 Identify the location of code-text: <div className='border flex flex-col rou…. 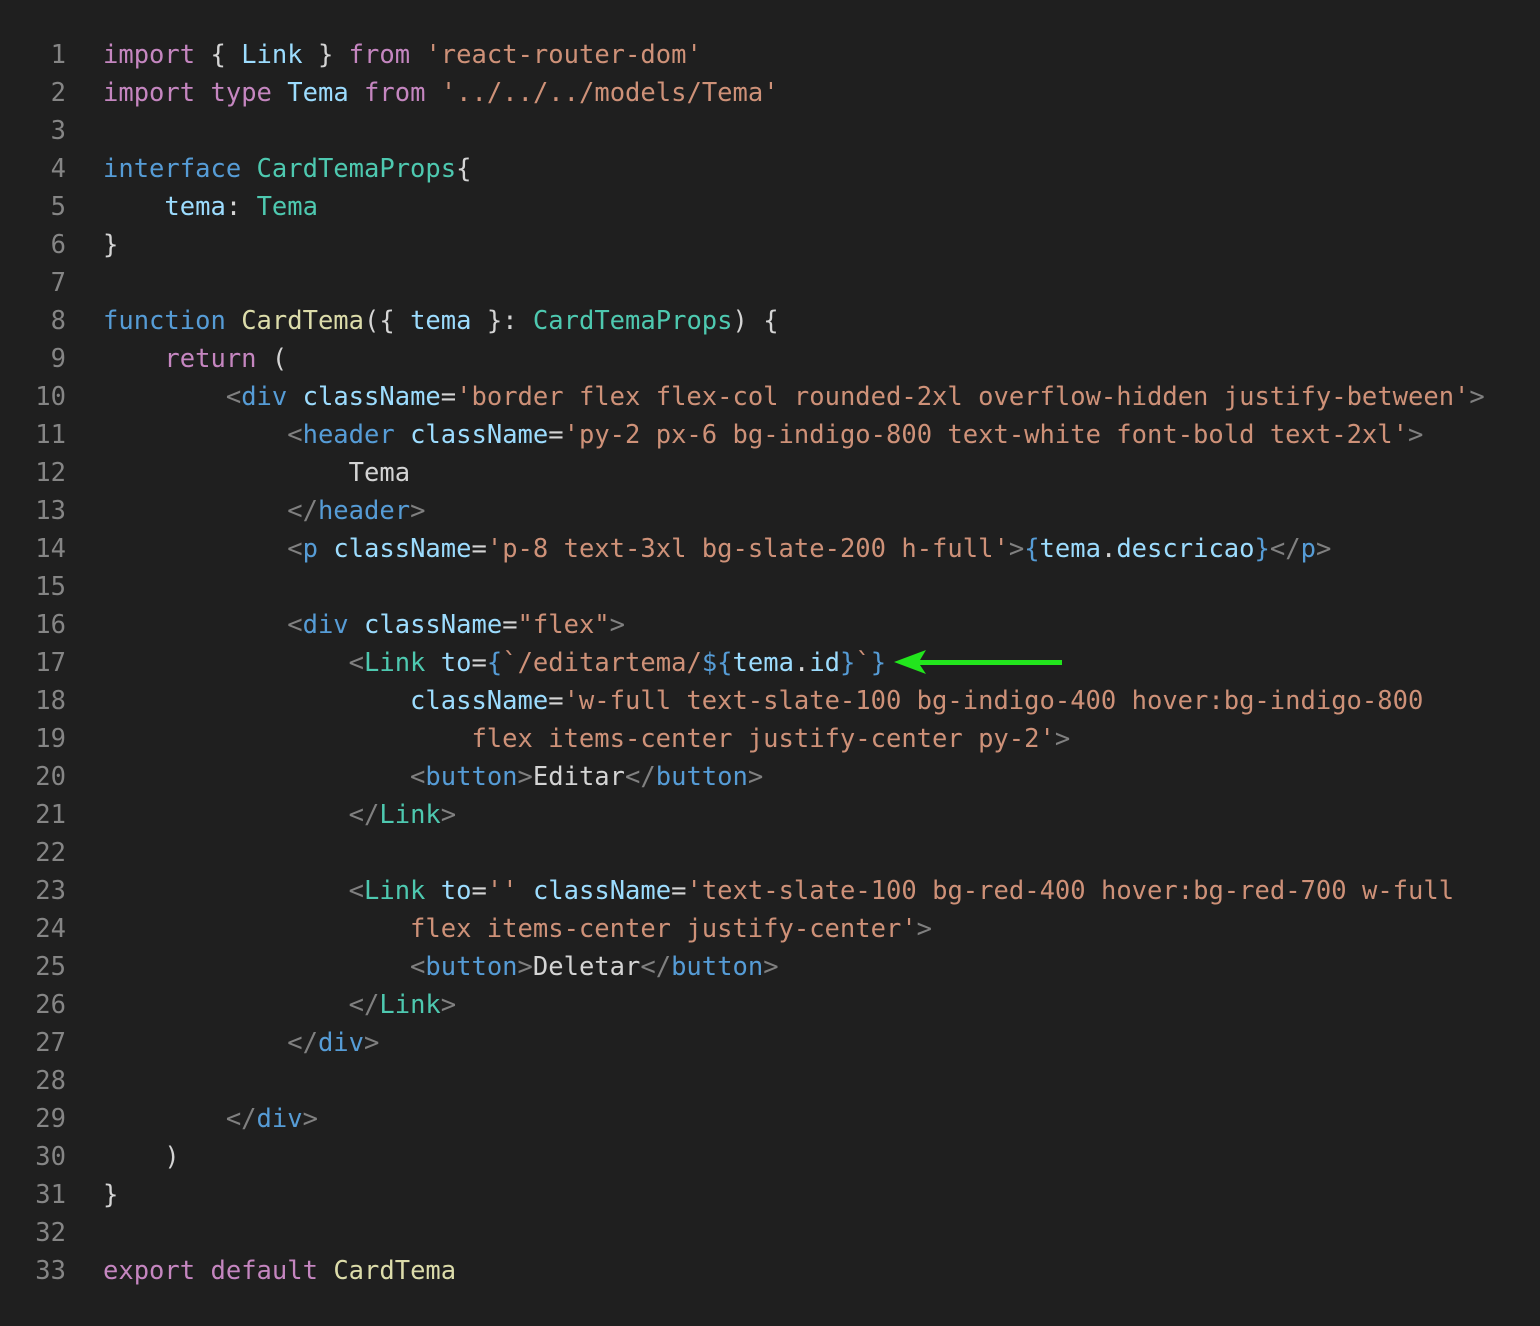
(794, 397).